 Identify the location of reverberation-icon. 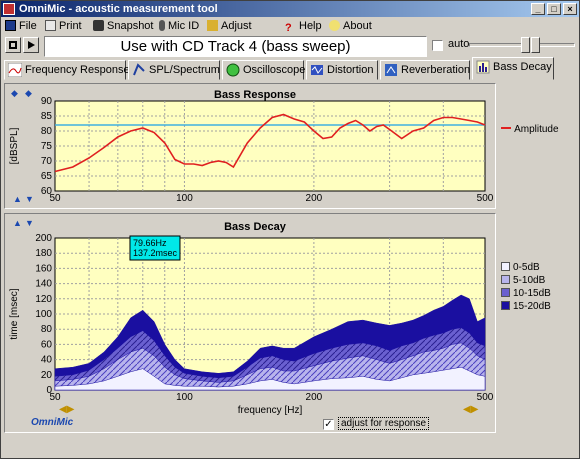
(391, 70).